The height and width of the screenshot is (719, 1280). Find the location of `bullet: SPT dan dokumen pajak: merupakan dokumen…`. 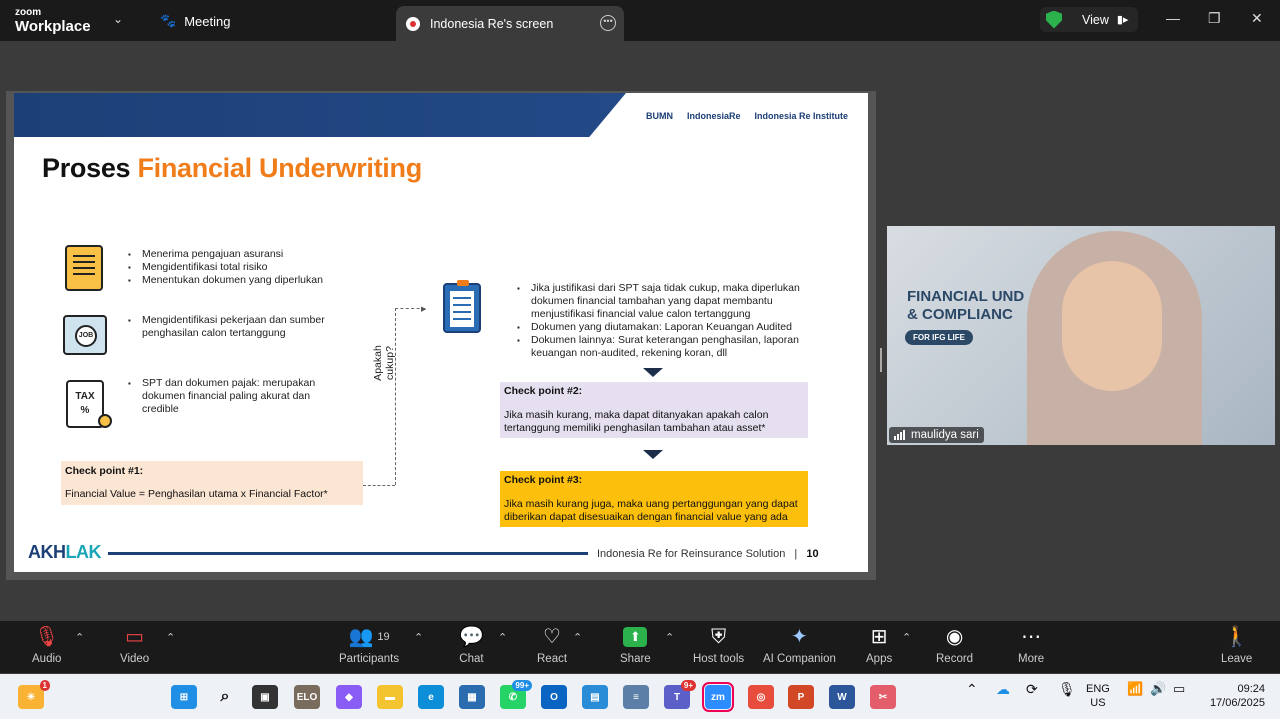

bullet: SPT dan dokumen pajak: merupakan dokumen… is located at coordinates (228, 396).